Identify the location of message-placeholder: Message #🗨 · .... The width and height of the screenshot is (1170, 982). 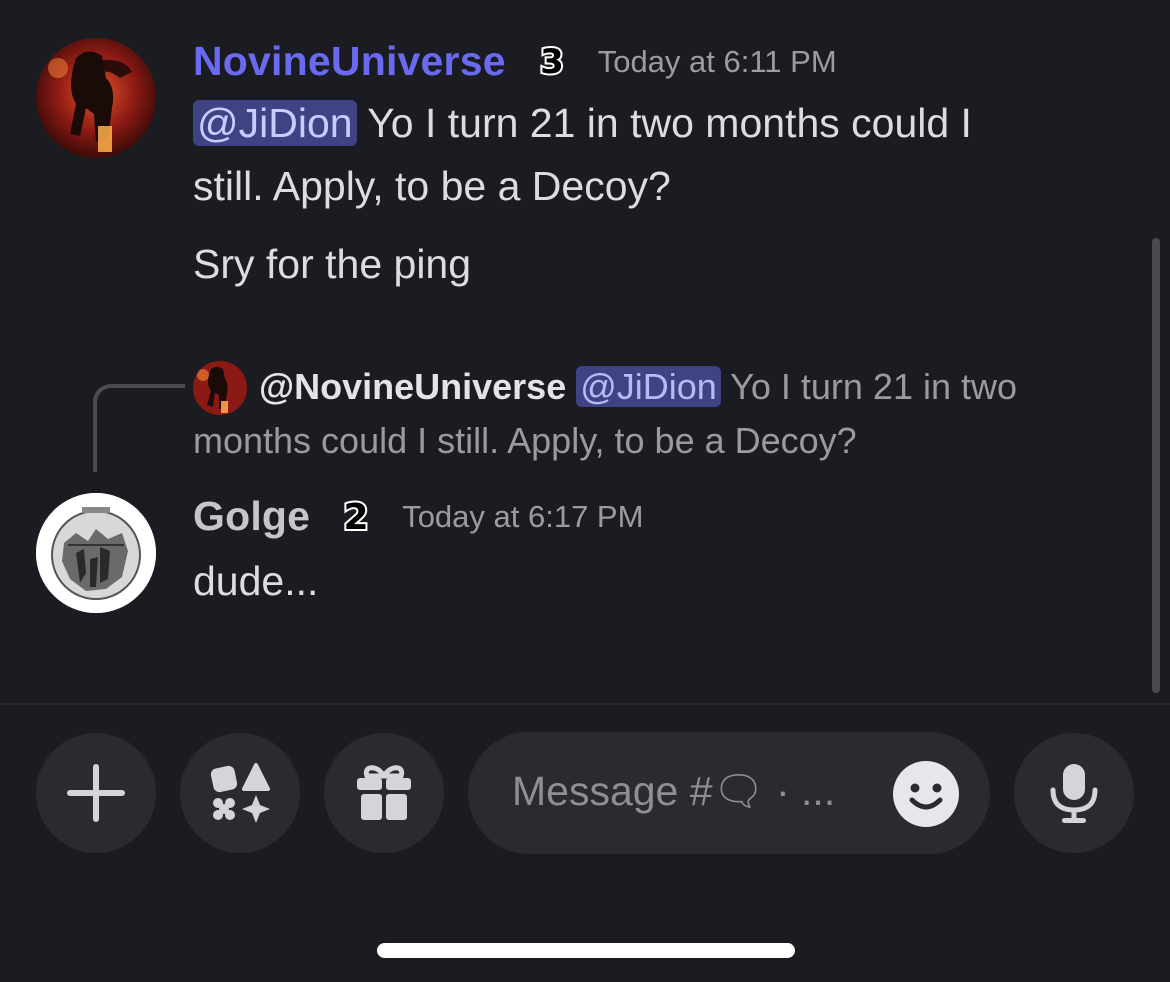
(674, 791).